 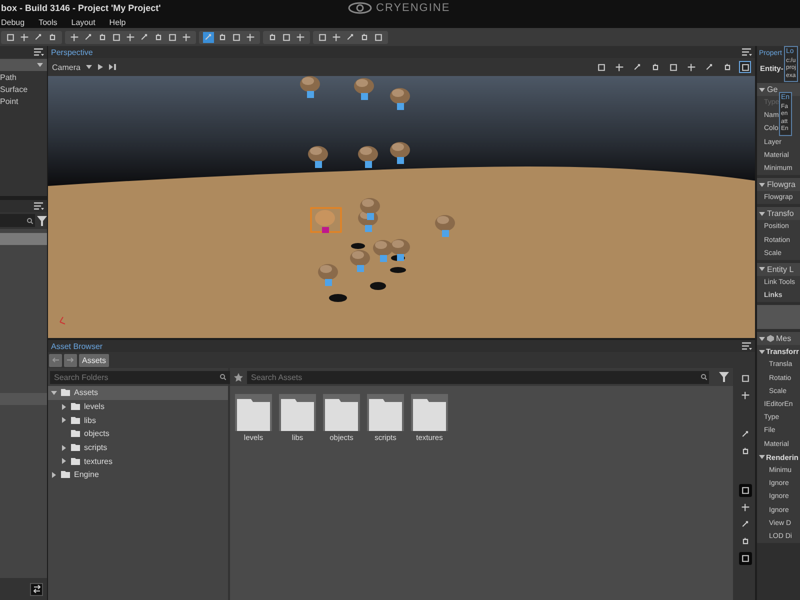 What do you see at coordinates (112, 67) in the screenshot?
I see `step-icon` at bounding box center [112, 67].